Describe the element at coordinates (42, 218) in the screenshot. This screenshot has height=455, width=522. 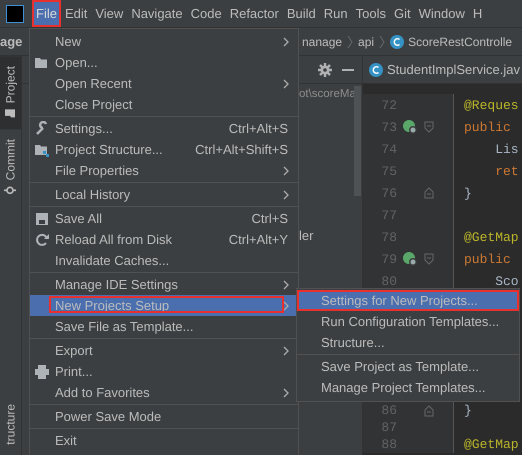
I see `save-icon` at that location.